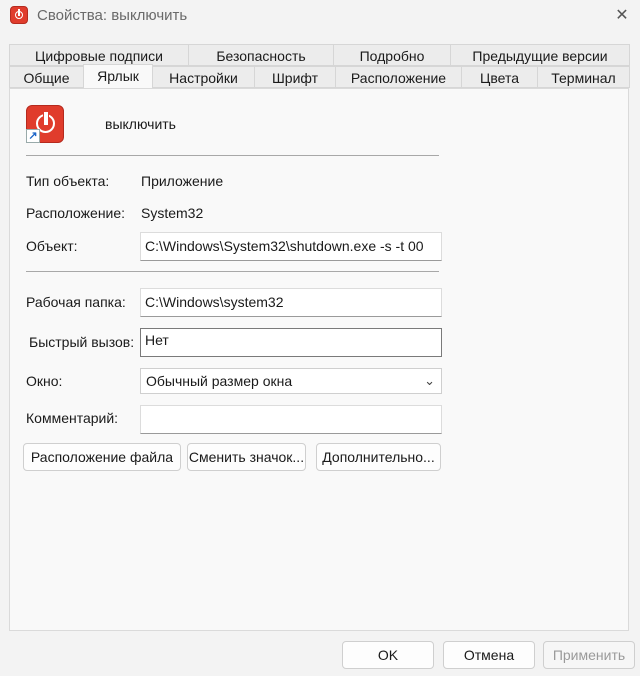  Describe the element at coordinates (19, 15) in the screenshot. I see `power-icon` at that location.